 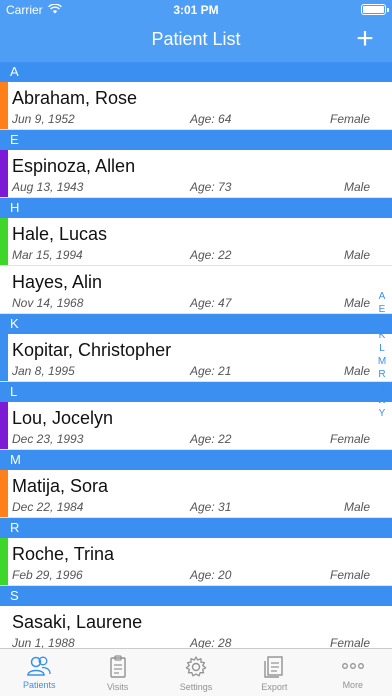 What do you see at coordinates (48, 507) in the screenshot?
I see `patient-dob: Dec 22, 1984` at bounding box center [48, 507].